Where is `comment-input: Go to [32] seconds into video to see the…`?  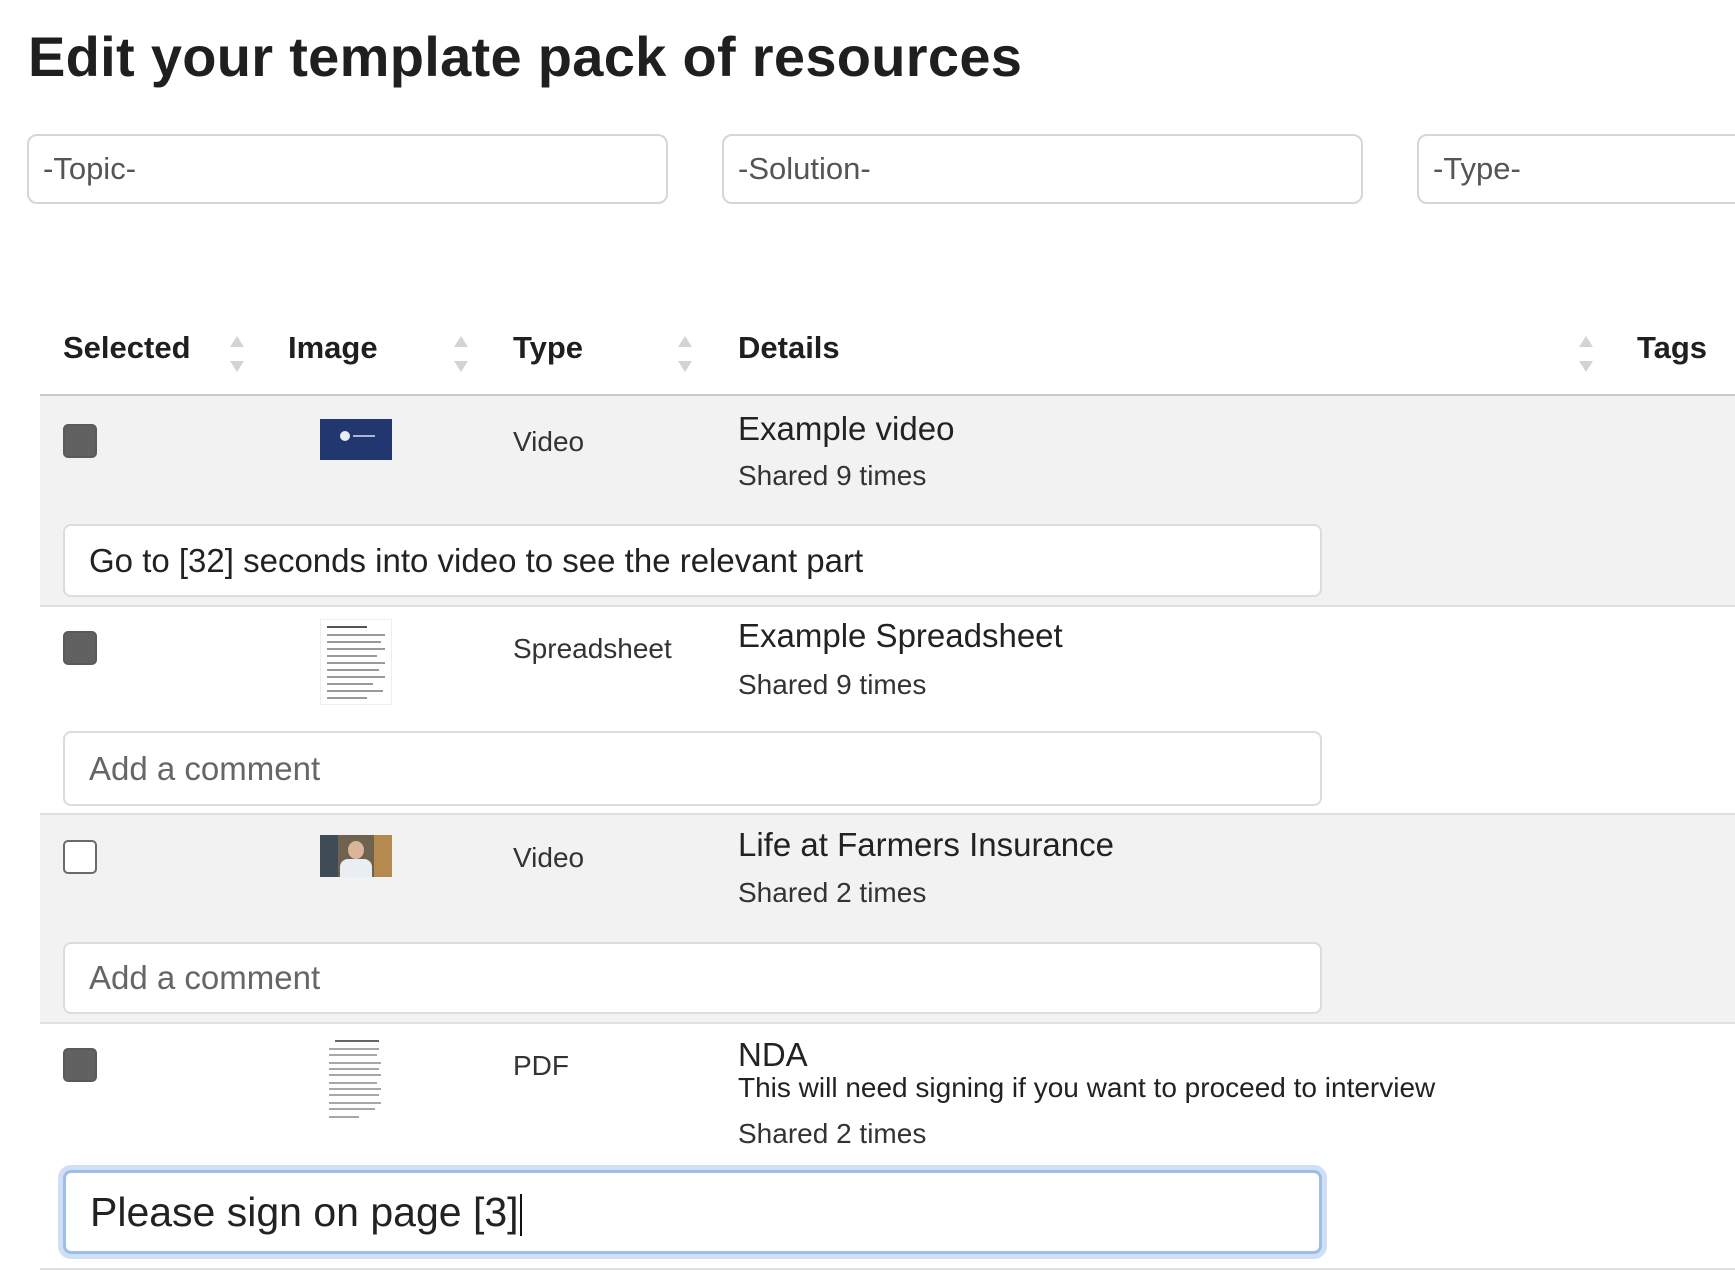 comment-input: Go to [32] seconds into video to see the… is located at coordinates (692, 560).